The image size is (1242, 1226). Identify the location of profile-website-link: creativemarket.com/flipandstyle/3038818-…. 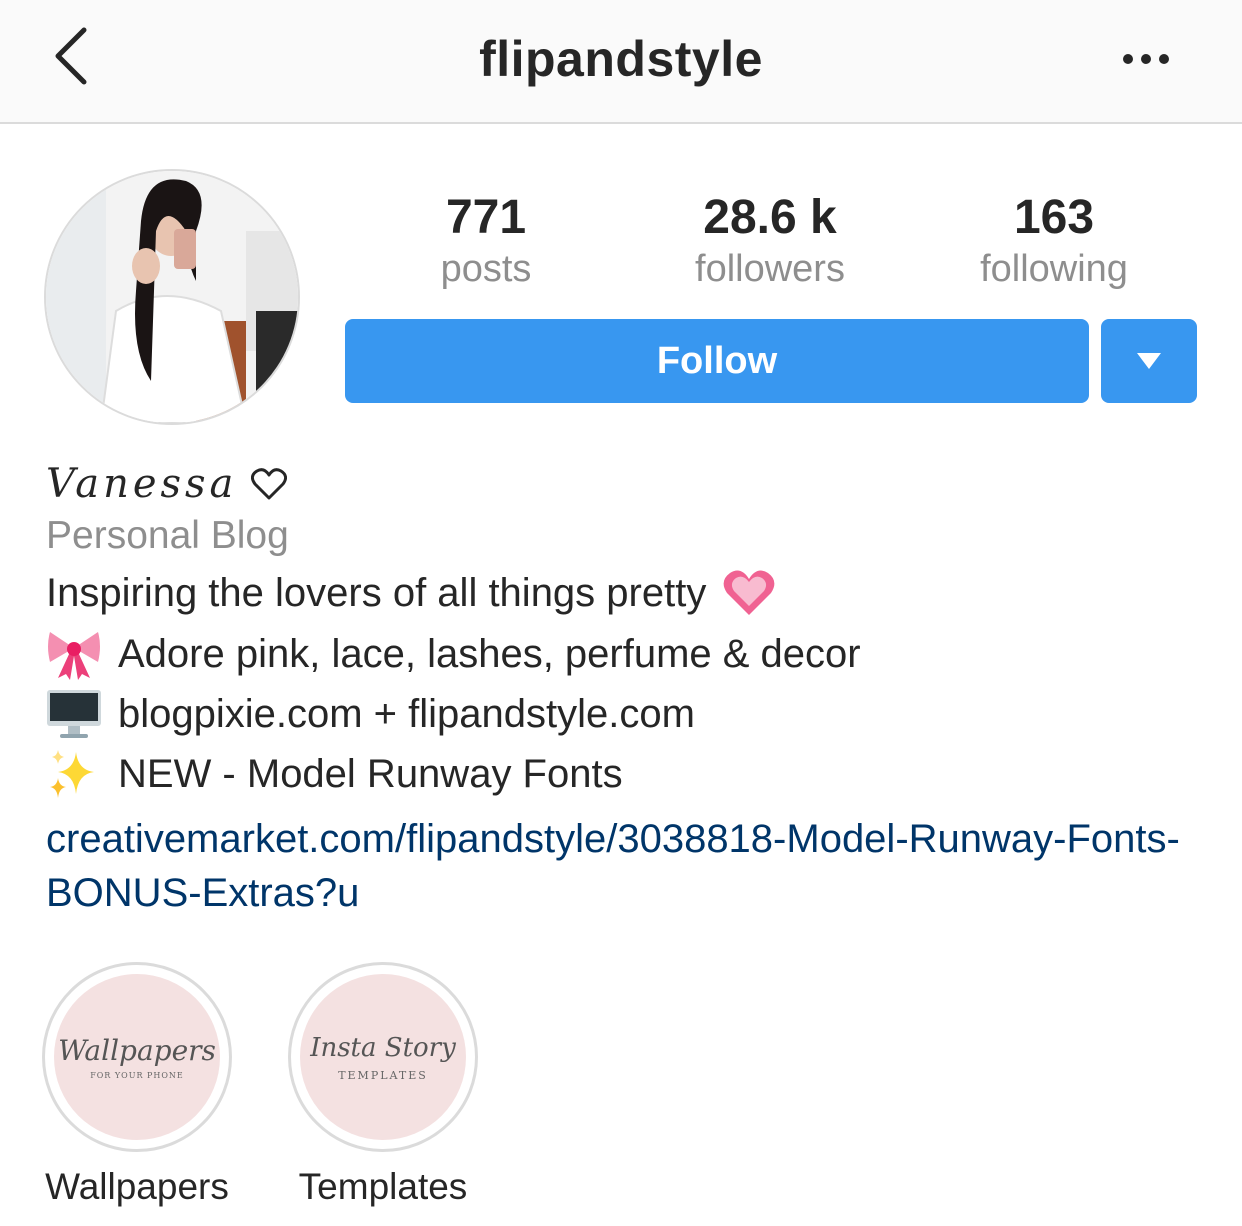
(631, 866).